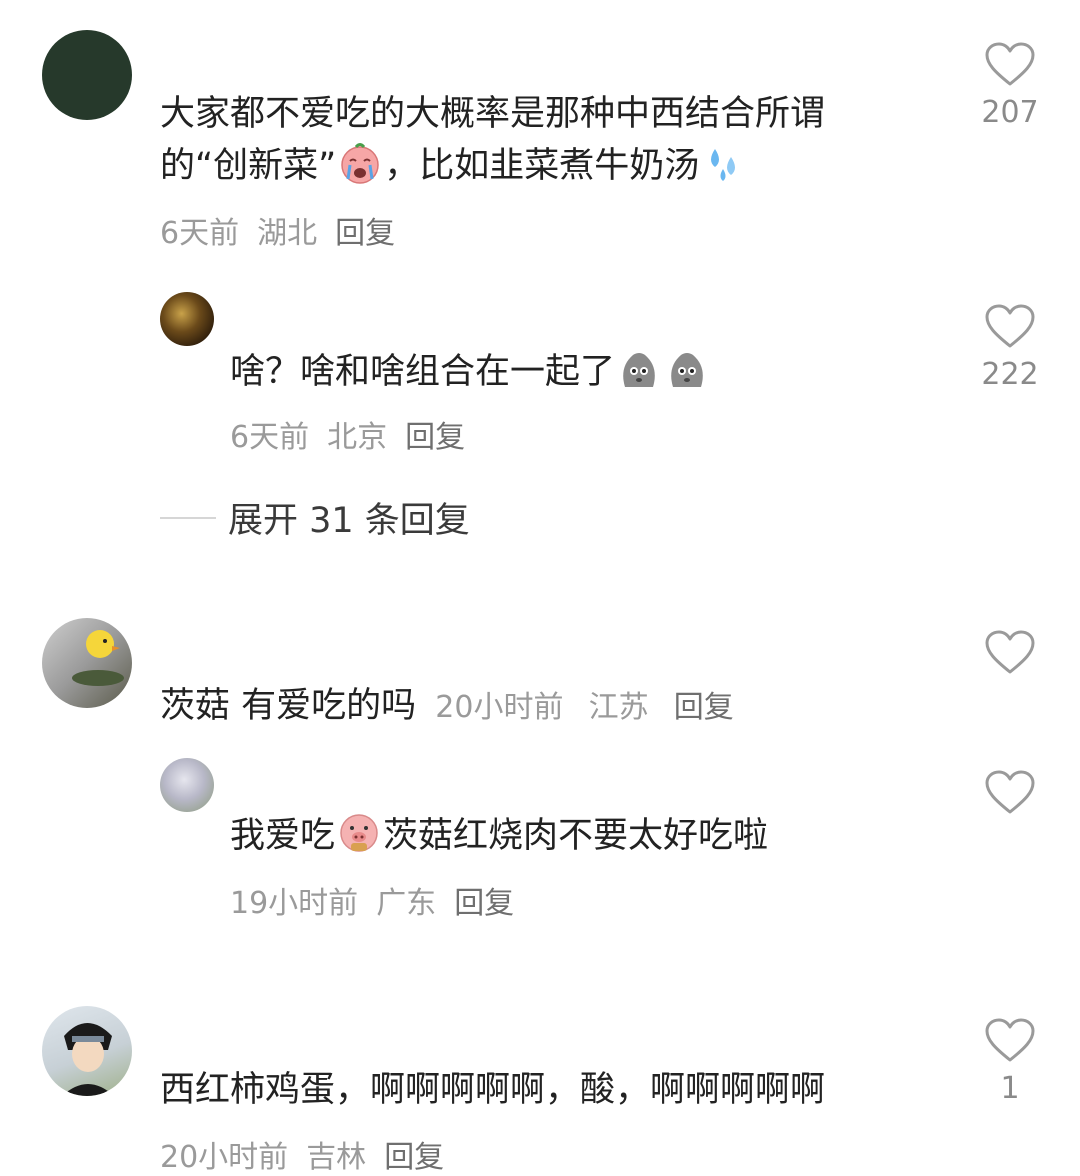  I want to click on reply-meta: 6天前 北京 回复, so click(347, 434).